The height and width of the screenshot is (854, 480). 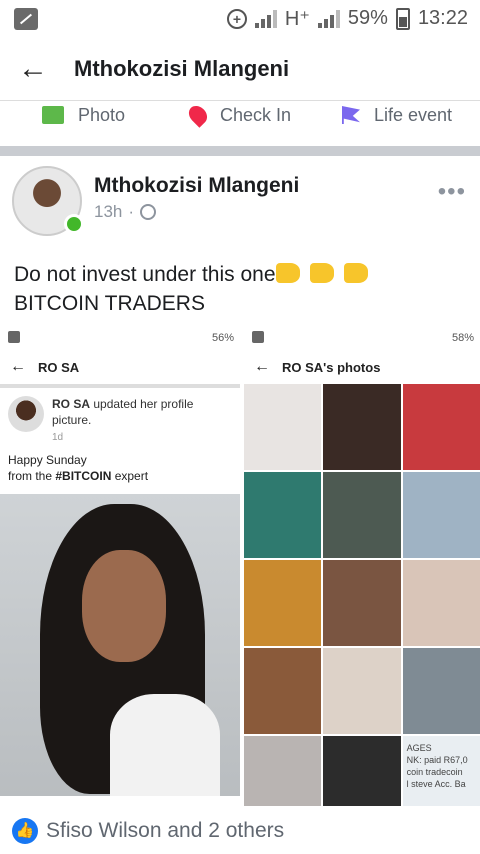 I want to click on online-status-dot, so click(x=74, y=224).